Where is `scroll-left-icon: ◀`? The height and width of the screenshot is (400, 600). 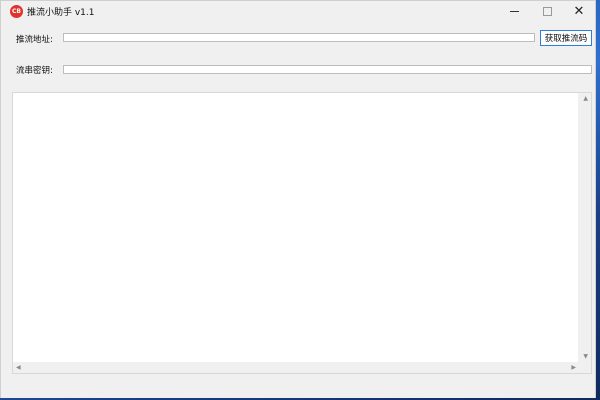
scroll-left-icon: ◀ is located at coordinates (18, 368).